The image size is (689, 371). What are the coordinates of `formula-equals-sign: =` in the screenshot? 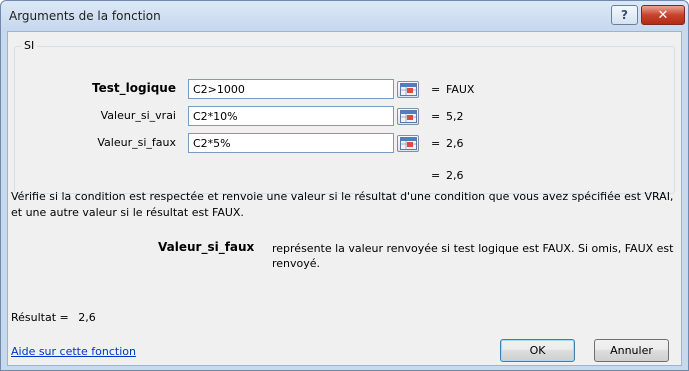 It's located at (436, 175).